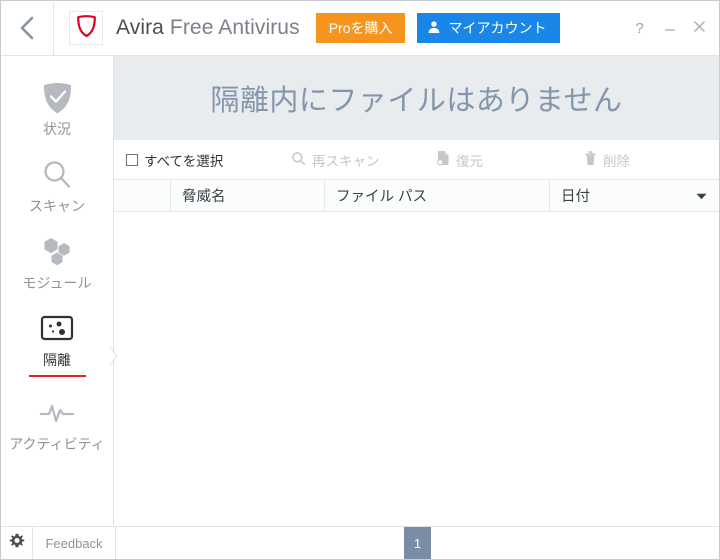 This screenshot has height=560, width=720. I want to click on sidebar-item-label: スキャン, so click(57, 206).